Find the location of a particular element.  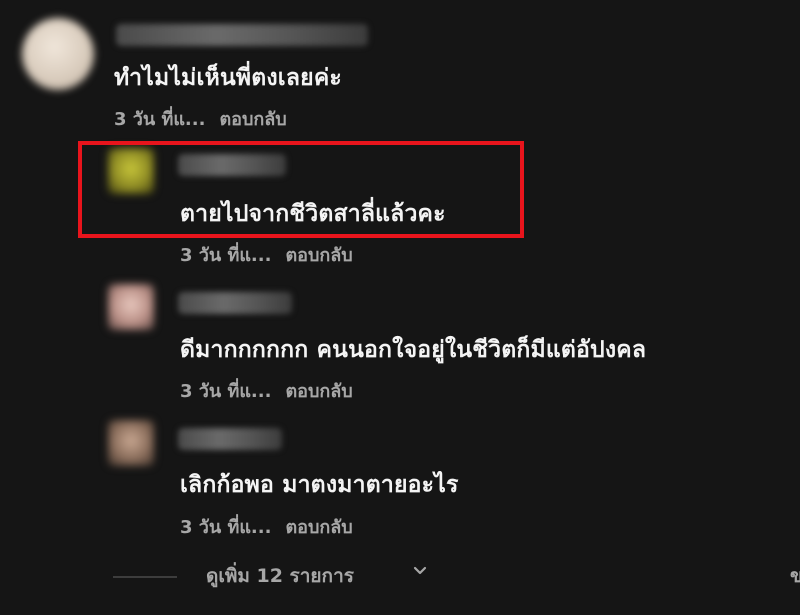

comment-text: เลิกก้อพอ มาตงมาตายอะไร is located at coordinates (319, 485).